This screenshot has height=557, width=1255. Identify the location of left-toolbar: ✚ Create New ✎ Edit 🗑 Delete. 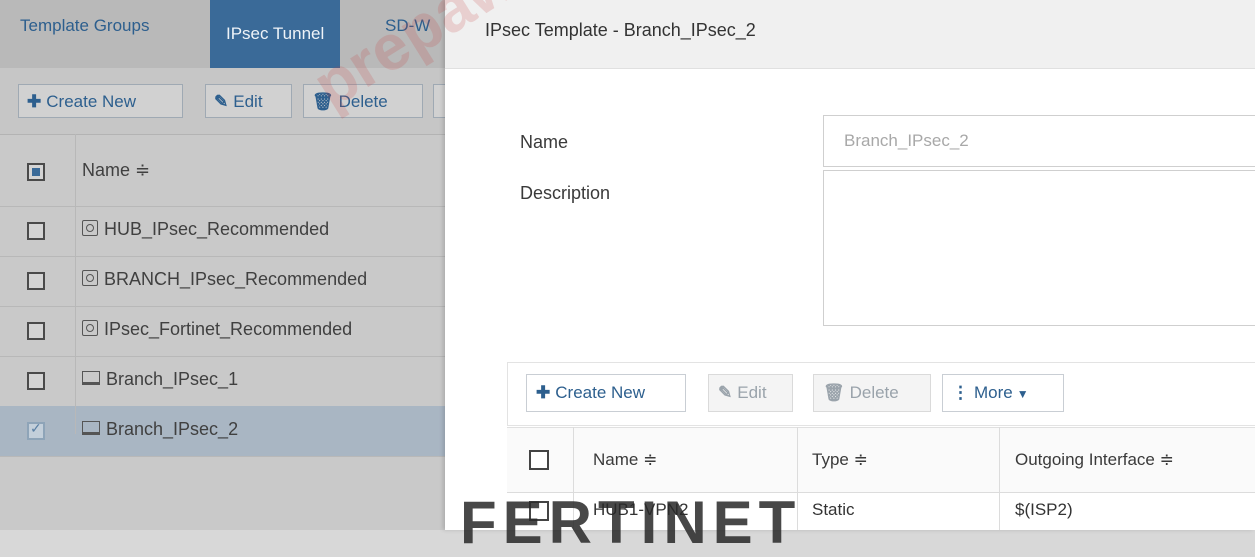
(222, 101).